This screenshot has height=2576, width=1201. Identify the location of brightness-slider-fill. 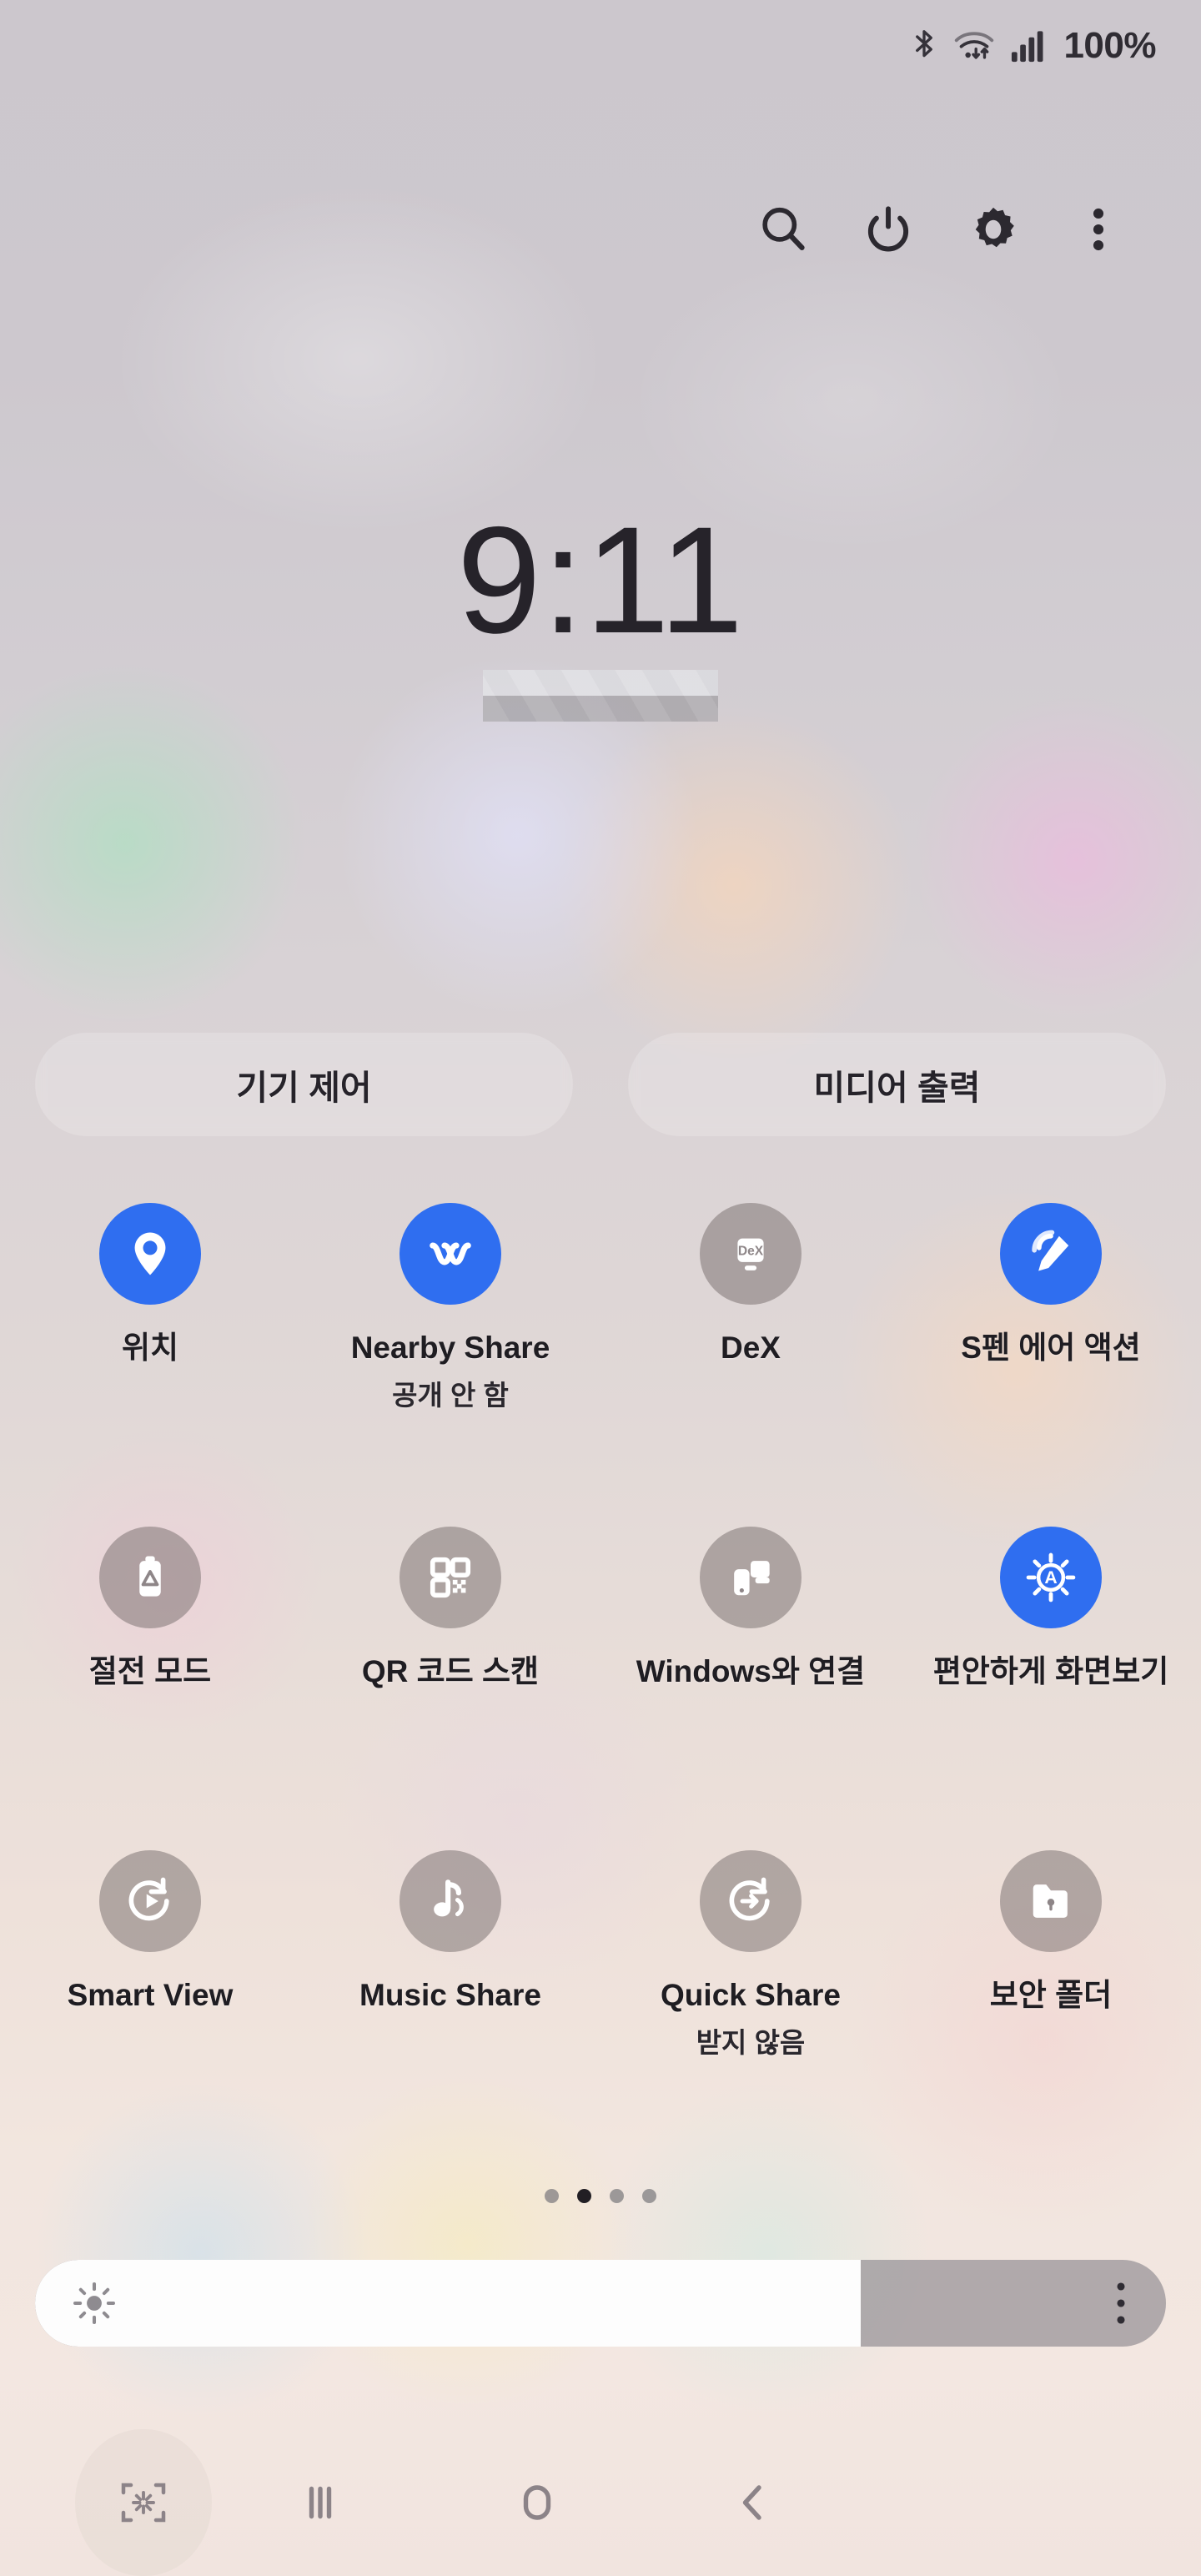
(448, 2303).